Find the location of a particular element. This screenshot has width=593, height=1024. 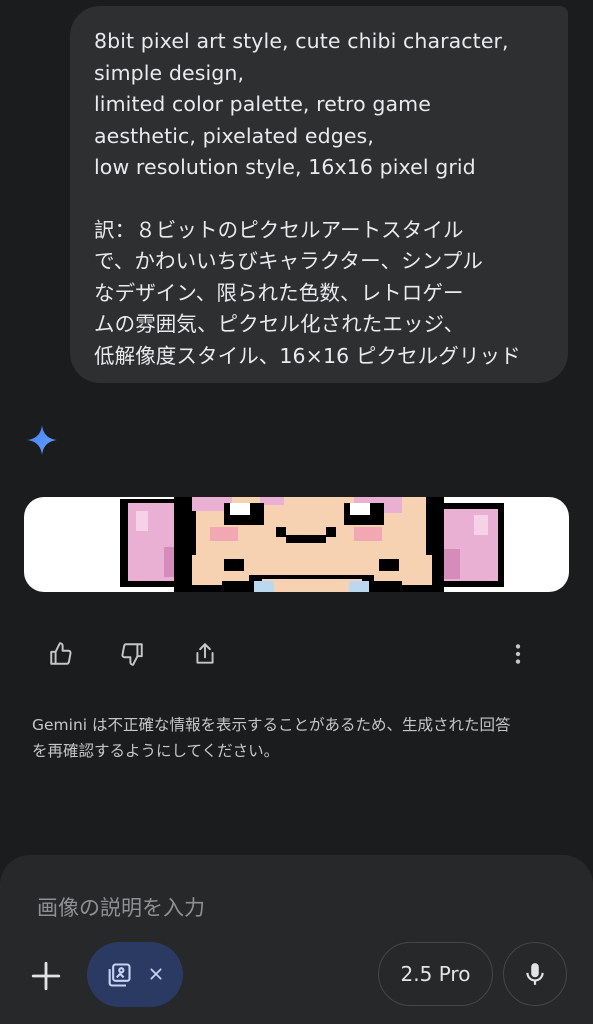

prompt-line: ムの雰囲気、ピクセル化されたエッジ、 is located at coordinates (279, 324).